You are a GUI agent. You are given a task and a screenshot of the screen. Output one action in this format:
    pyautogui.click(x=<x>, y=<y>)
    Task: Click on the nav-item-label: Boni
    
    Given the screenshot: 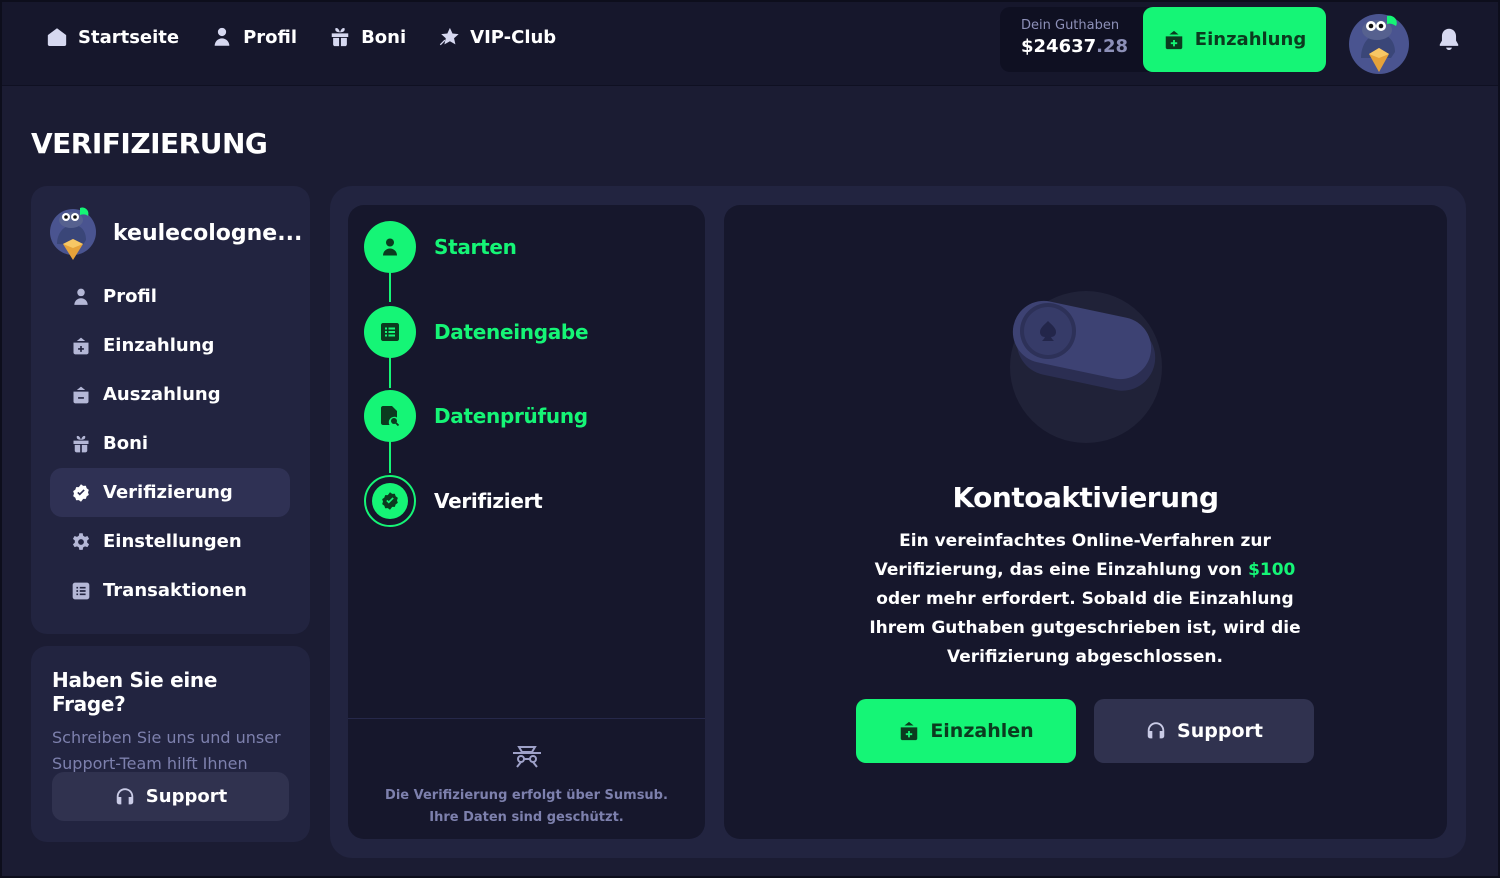 What is the action you would take?
    pyautogui.click(x=384, y=37)
    